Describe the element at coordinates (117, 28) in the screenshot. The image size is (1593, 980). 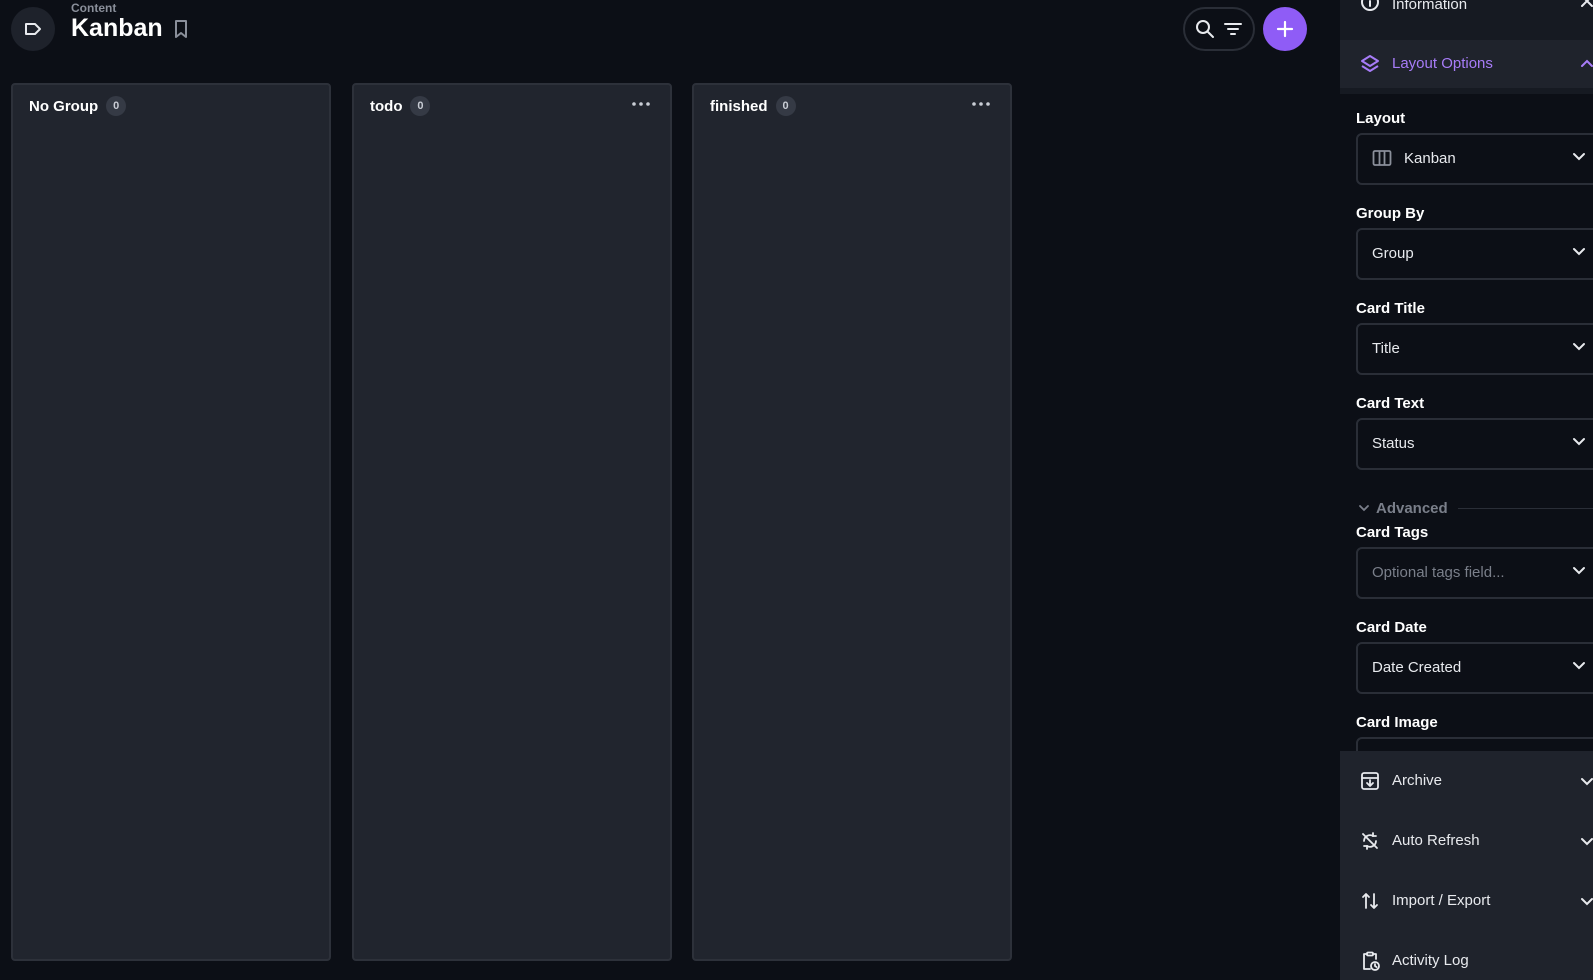
I see `page-title: Kanban` at that location.